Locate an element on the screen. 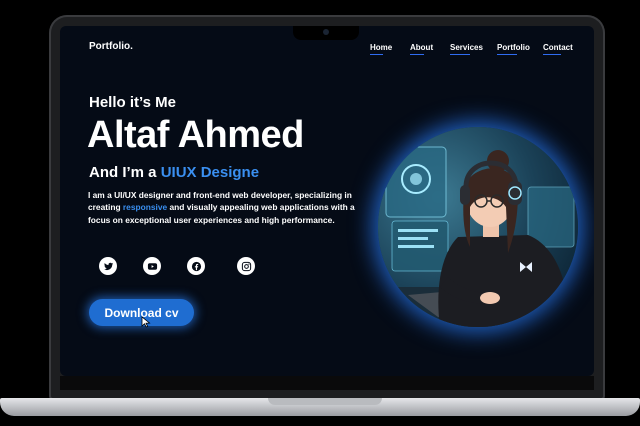  mouse-cursor-icon is located at coordinates (146, 322).